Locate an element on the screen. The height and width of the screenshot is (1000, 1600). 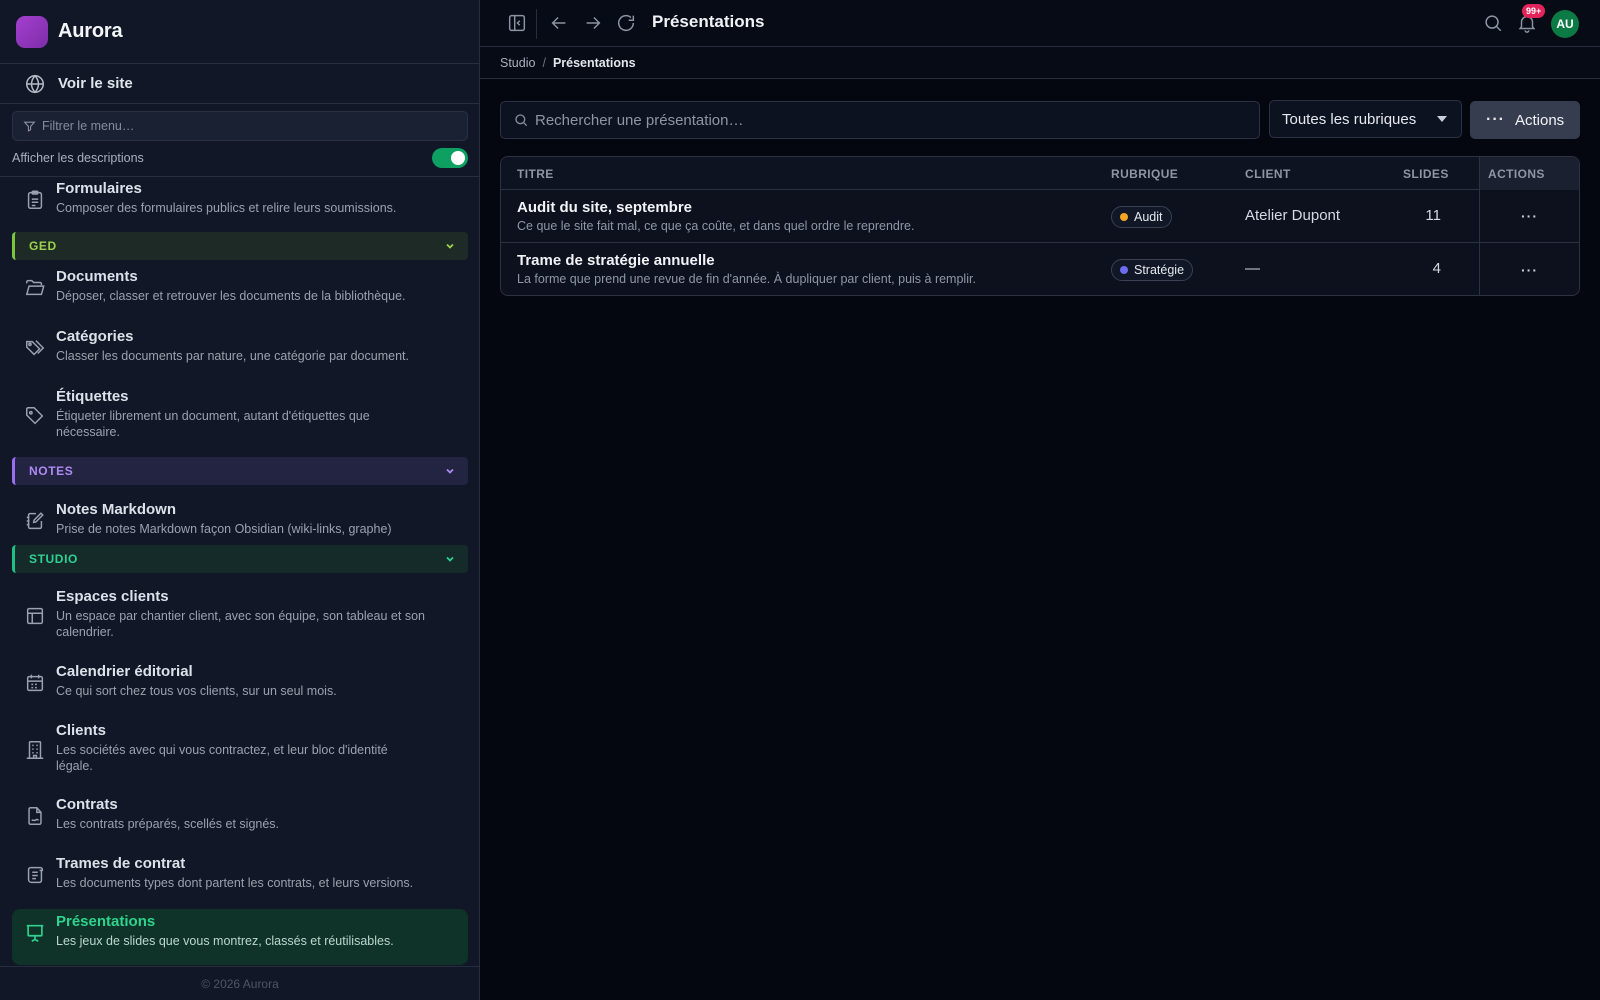
sidebar-item-title: Formulaires is located at coordinates (99, 188).